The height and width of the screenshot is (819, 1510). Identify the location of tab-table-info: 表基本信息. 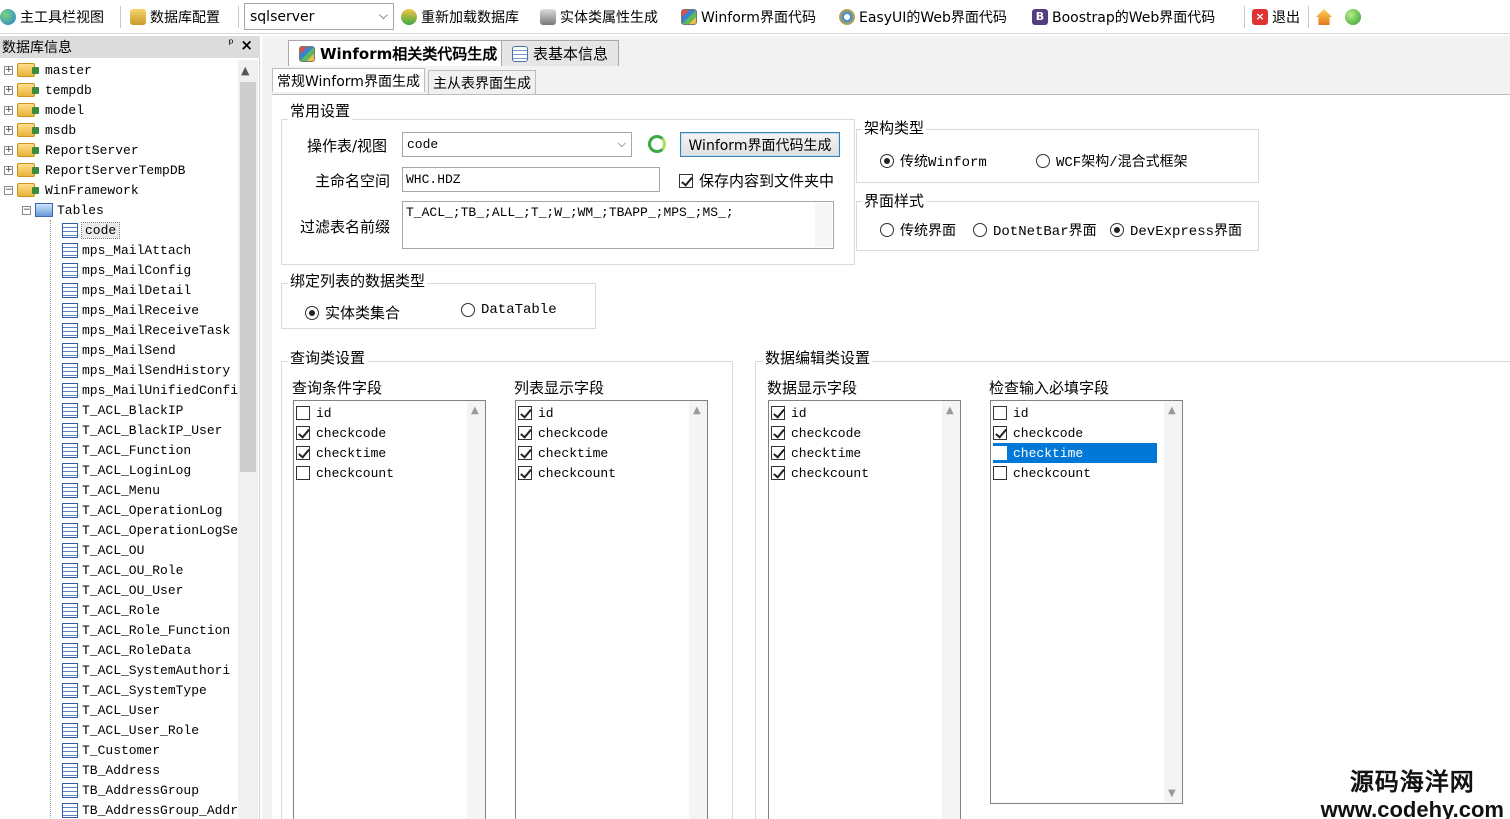
(560, 53).